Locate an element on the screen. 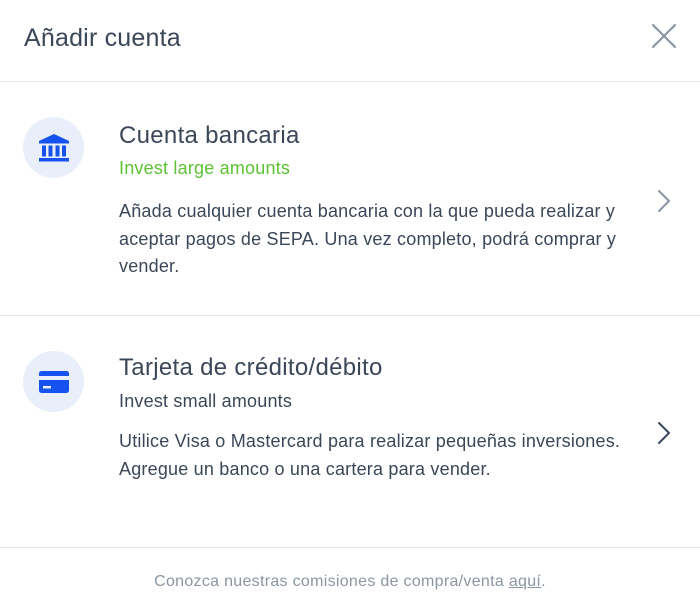 This screenshot has width=700, height=610. bank-icon is located at coordinates (53, 147).